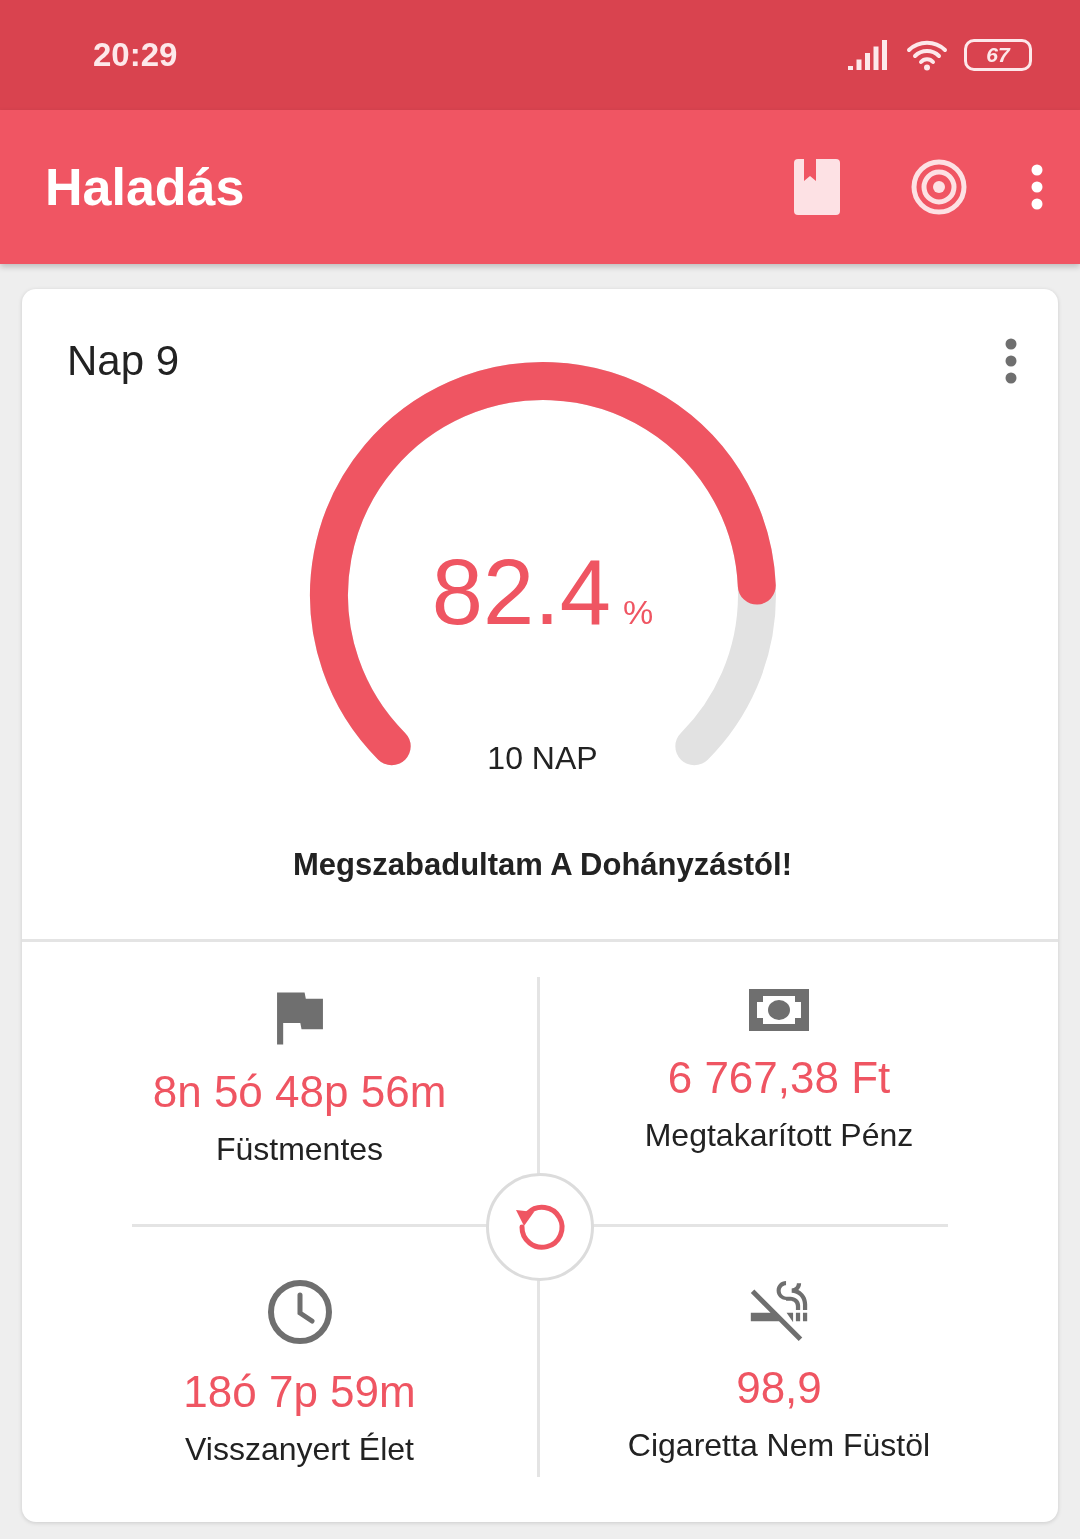 The width and height of the screenshot is (1080, 1539). Describe the element at coordinates (638, 612) in the screenshot. I see `percent-unit: %` at that location.